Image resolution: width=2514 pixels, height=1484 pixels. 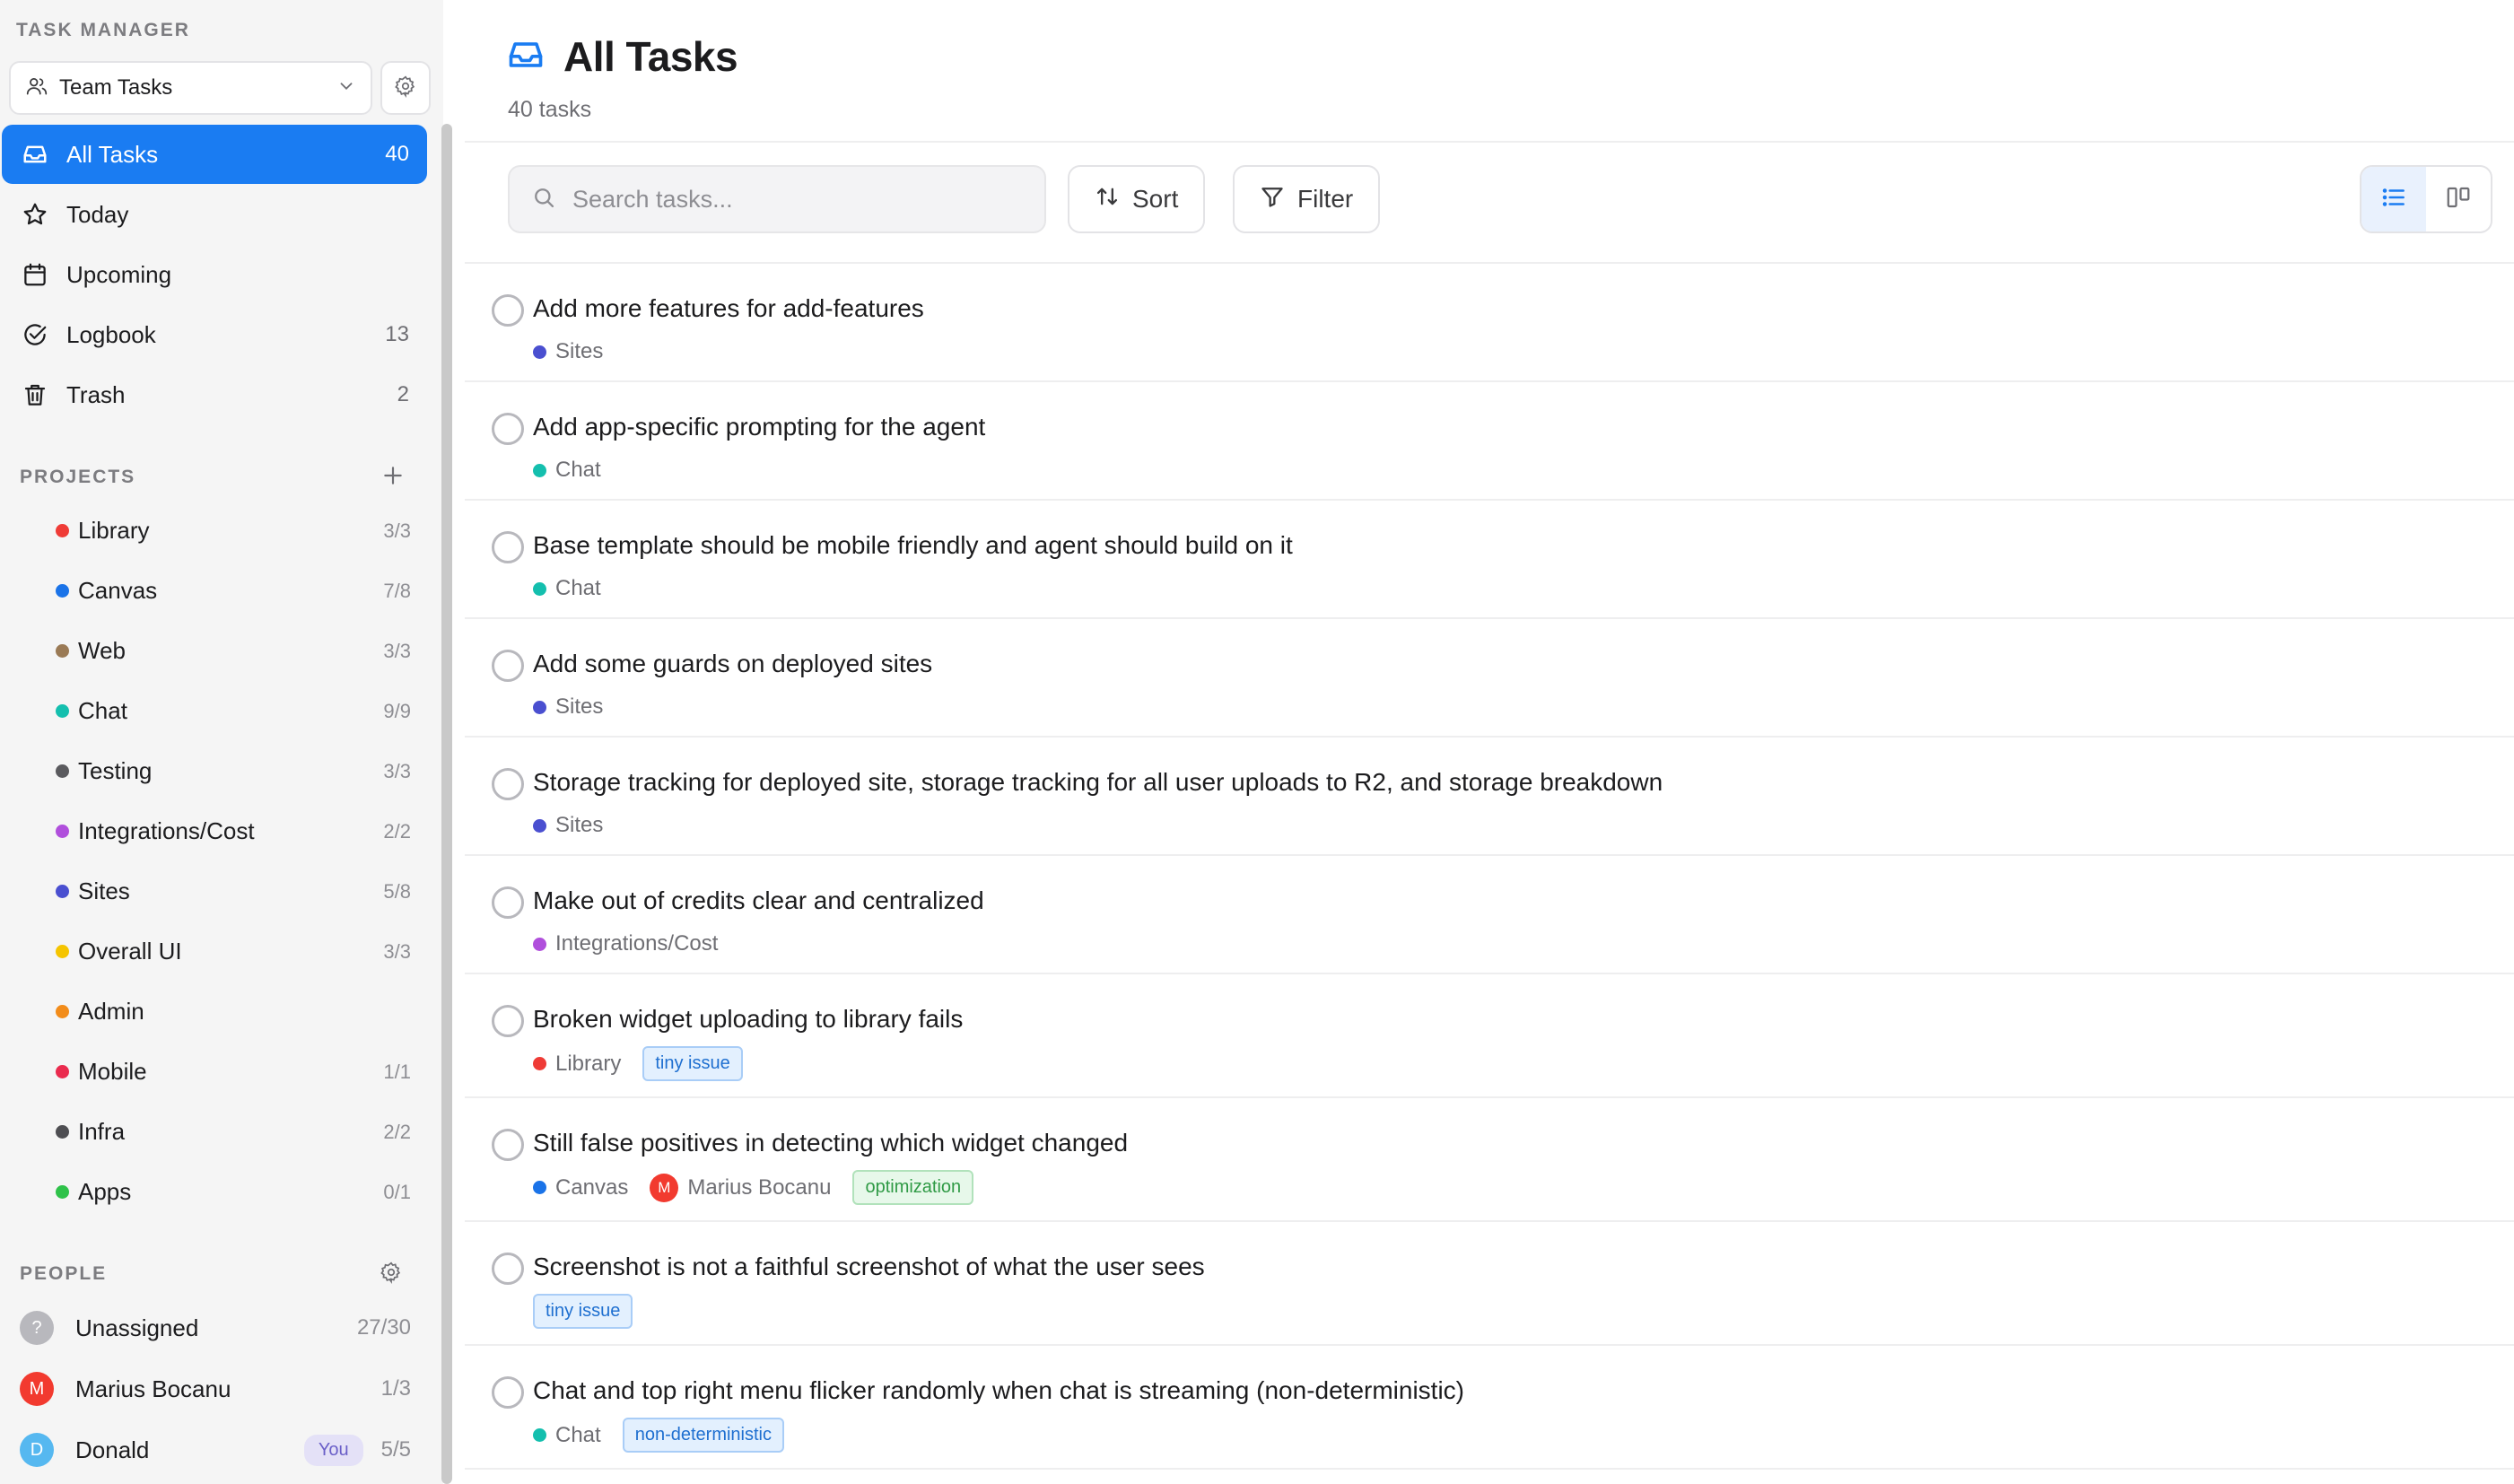 I want to click on nav-item-count: 40, so click(x=397, y=154).